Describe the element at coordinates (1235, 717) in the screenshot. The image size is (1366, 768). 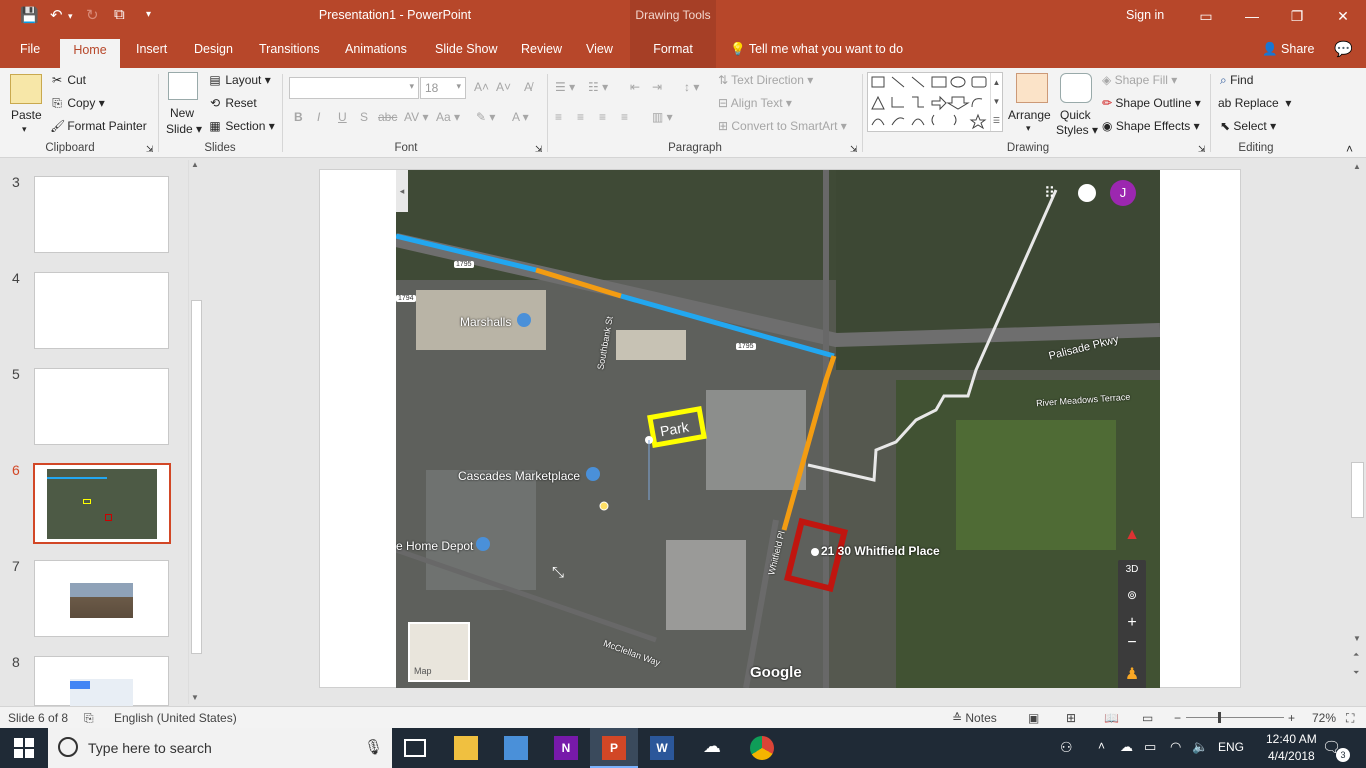
I see `zoom-slider` at that location.